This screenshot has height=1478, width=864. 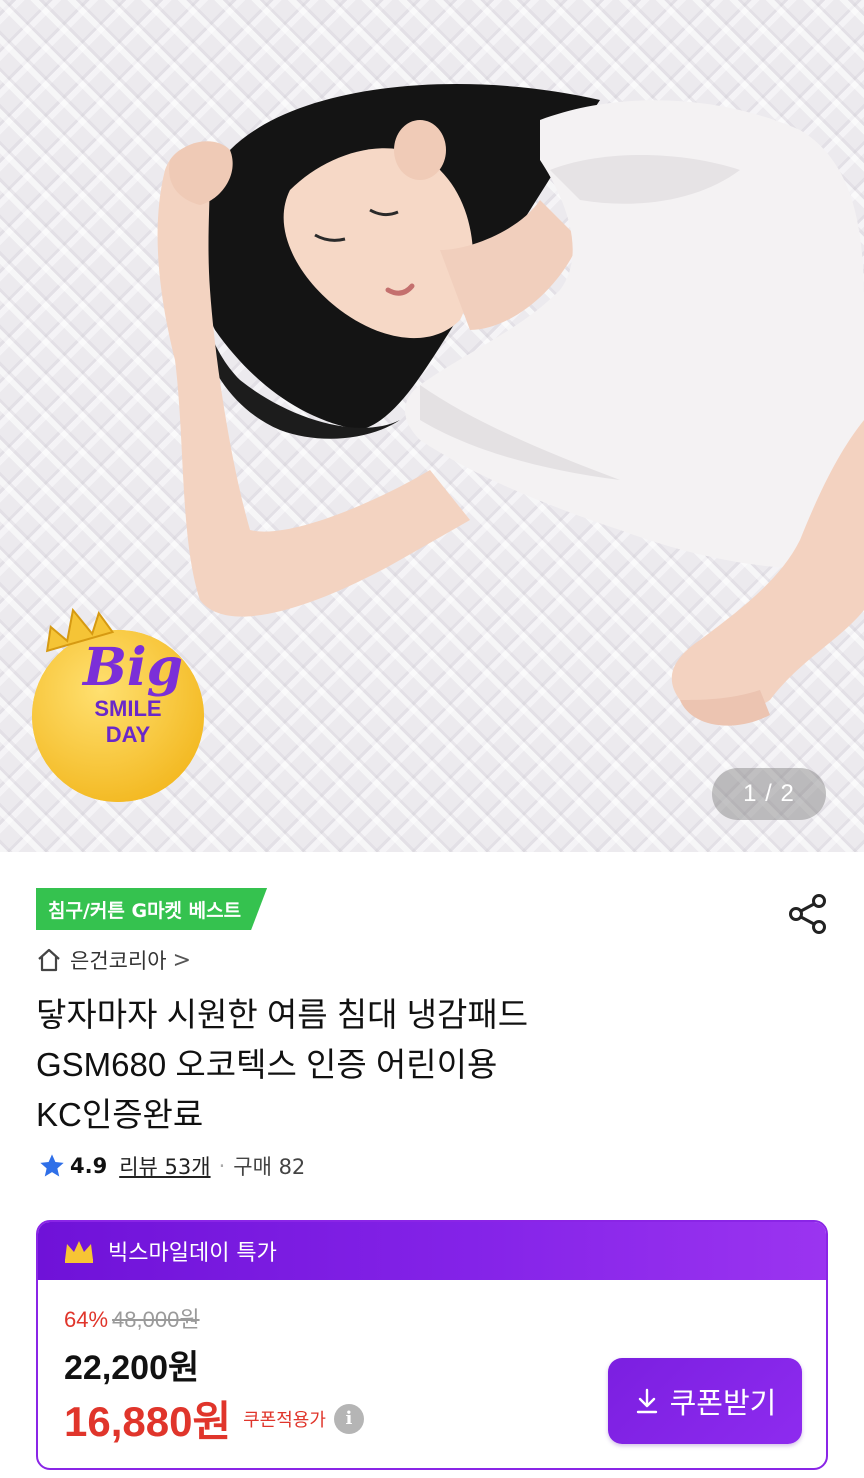 What do you see at coordinates (269, 1167) in the screenshot?
I see `purchase-count: 구매 82` at bounding box center [269, 1167].